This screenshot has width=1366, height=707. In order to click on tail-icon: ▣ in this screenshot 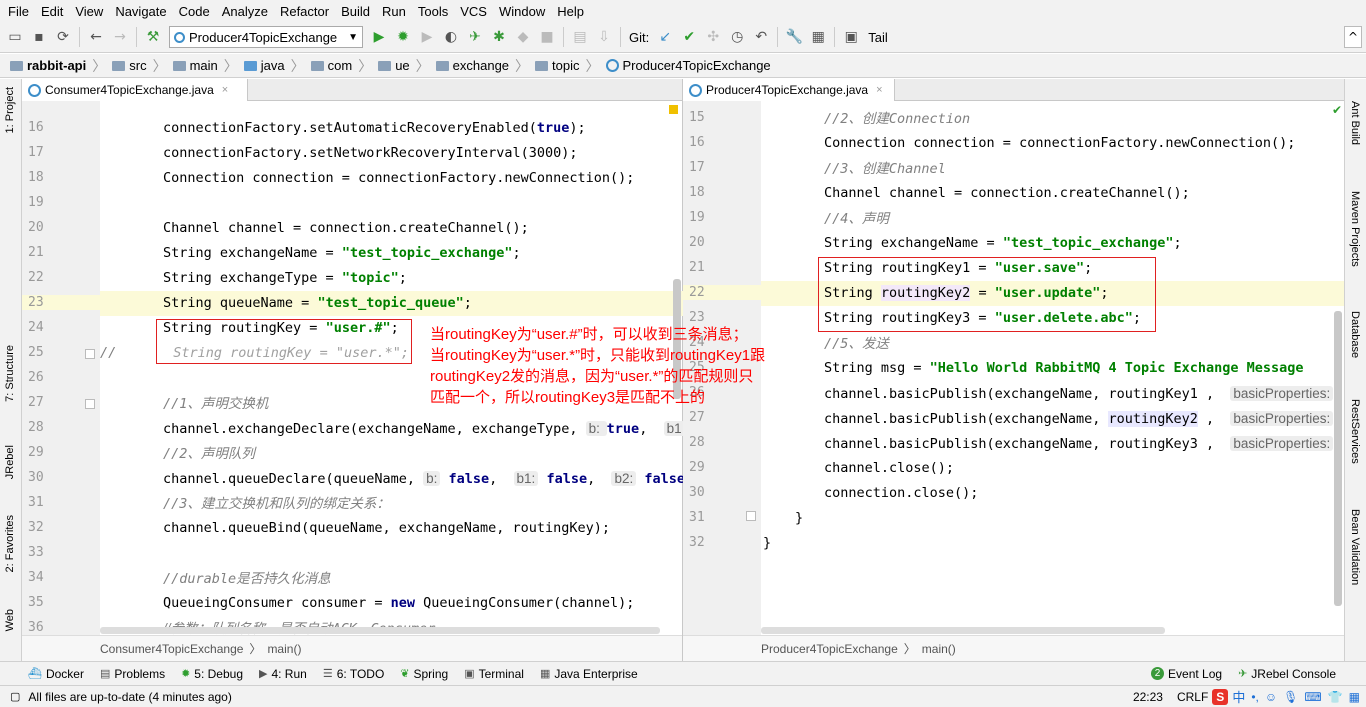, I will do `click(851, 37)`.